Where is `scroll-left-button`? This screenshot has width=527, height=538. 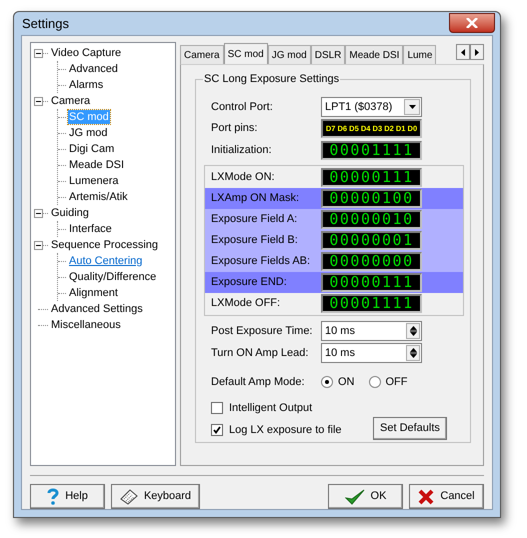 scroll-left-button is located at coordinates (463, 52).